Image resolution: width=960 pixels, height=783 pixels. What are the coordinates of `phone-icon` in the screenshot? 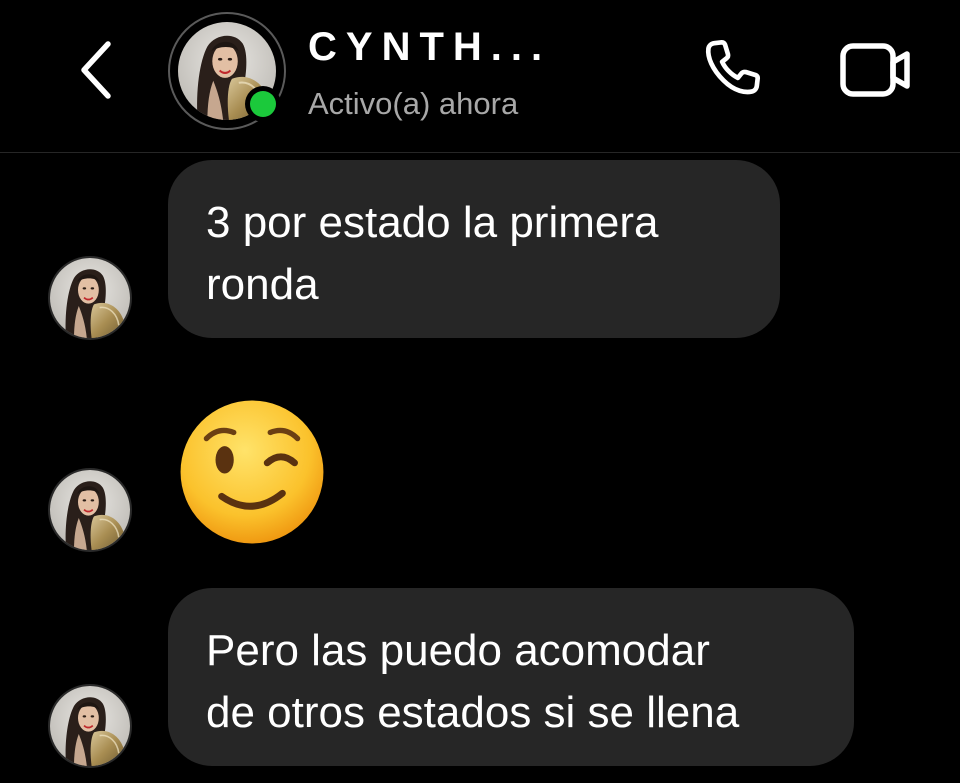 It's located at (733, 67).